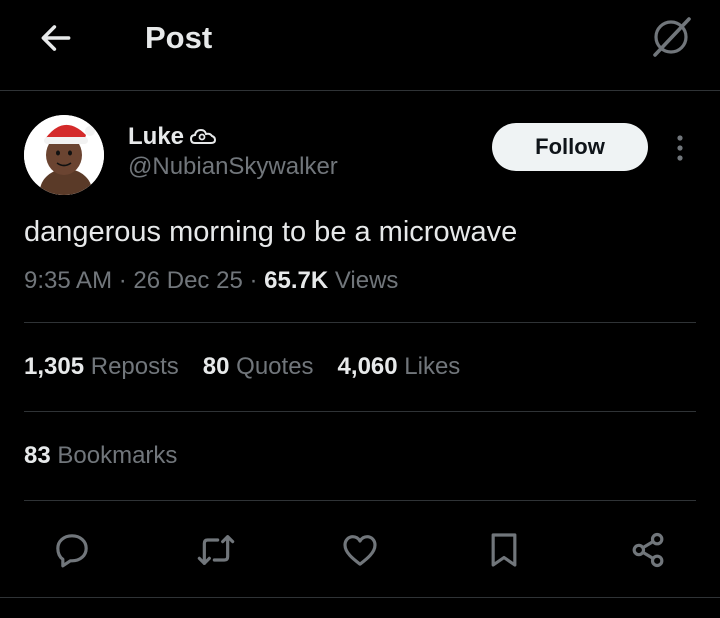 This screenshot has height=618, width=720. Describe the element at coordinates (233, 167) in the screenshot. I see `author-handle: @NubianSkywalker` at that location.